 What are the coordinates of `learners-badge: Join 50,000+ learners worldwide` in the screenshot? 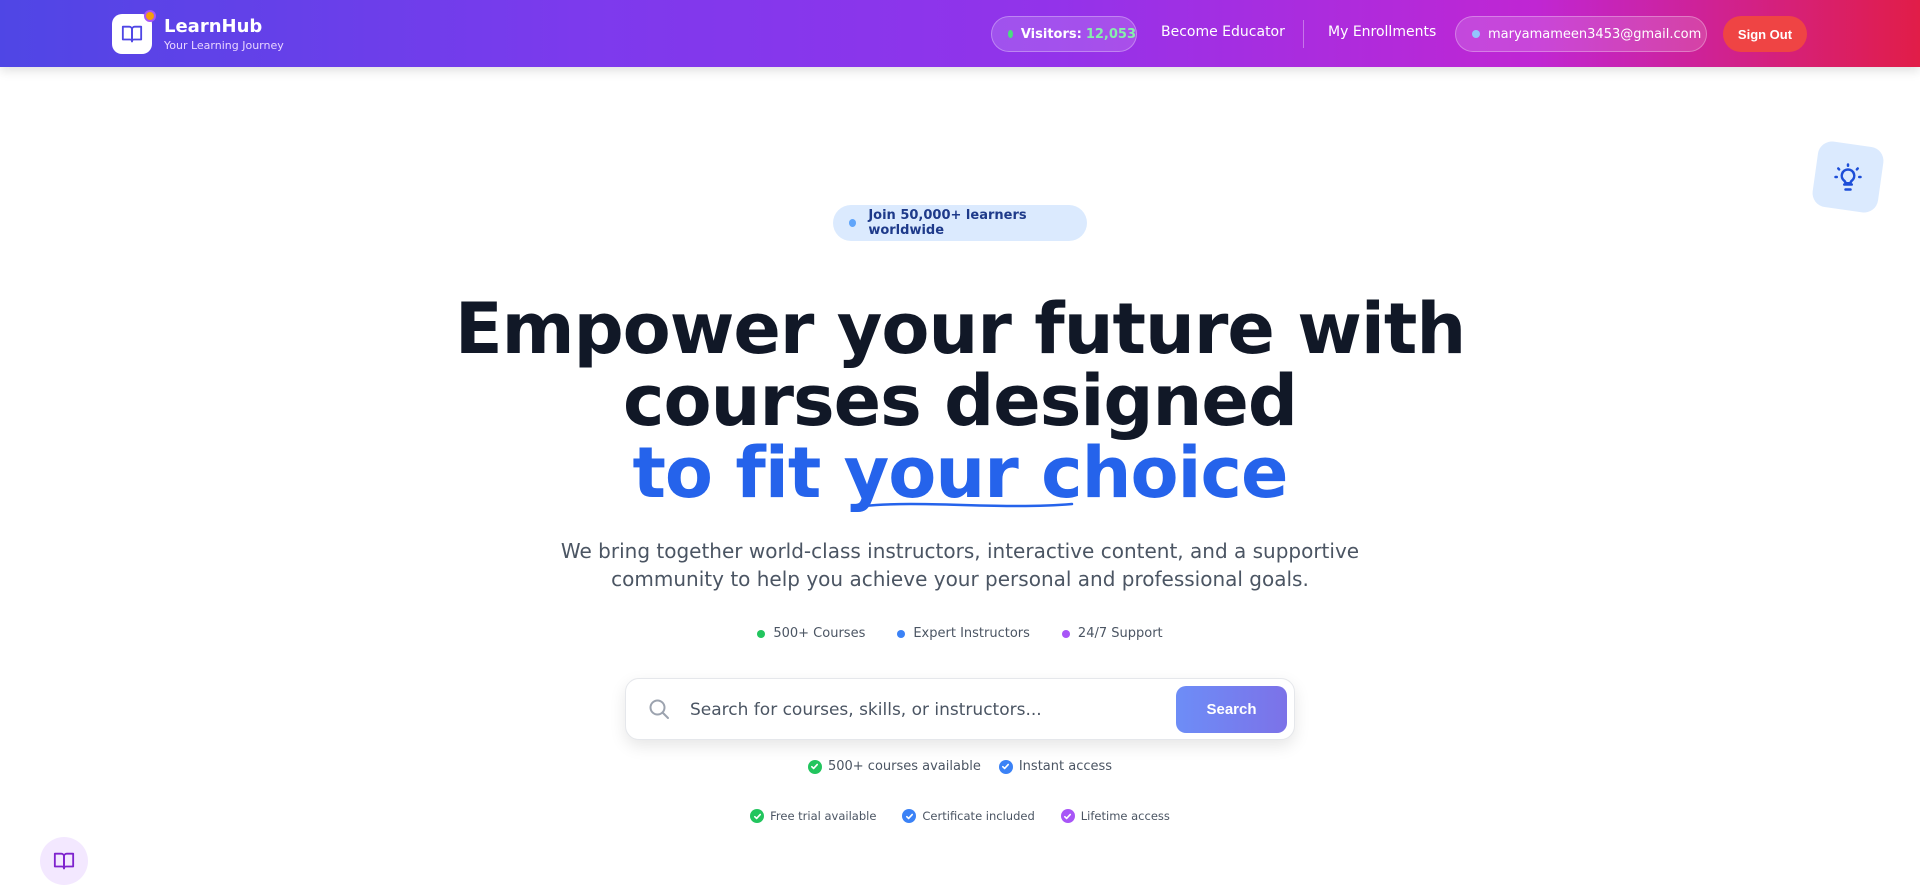 It's located at (960, 223).